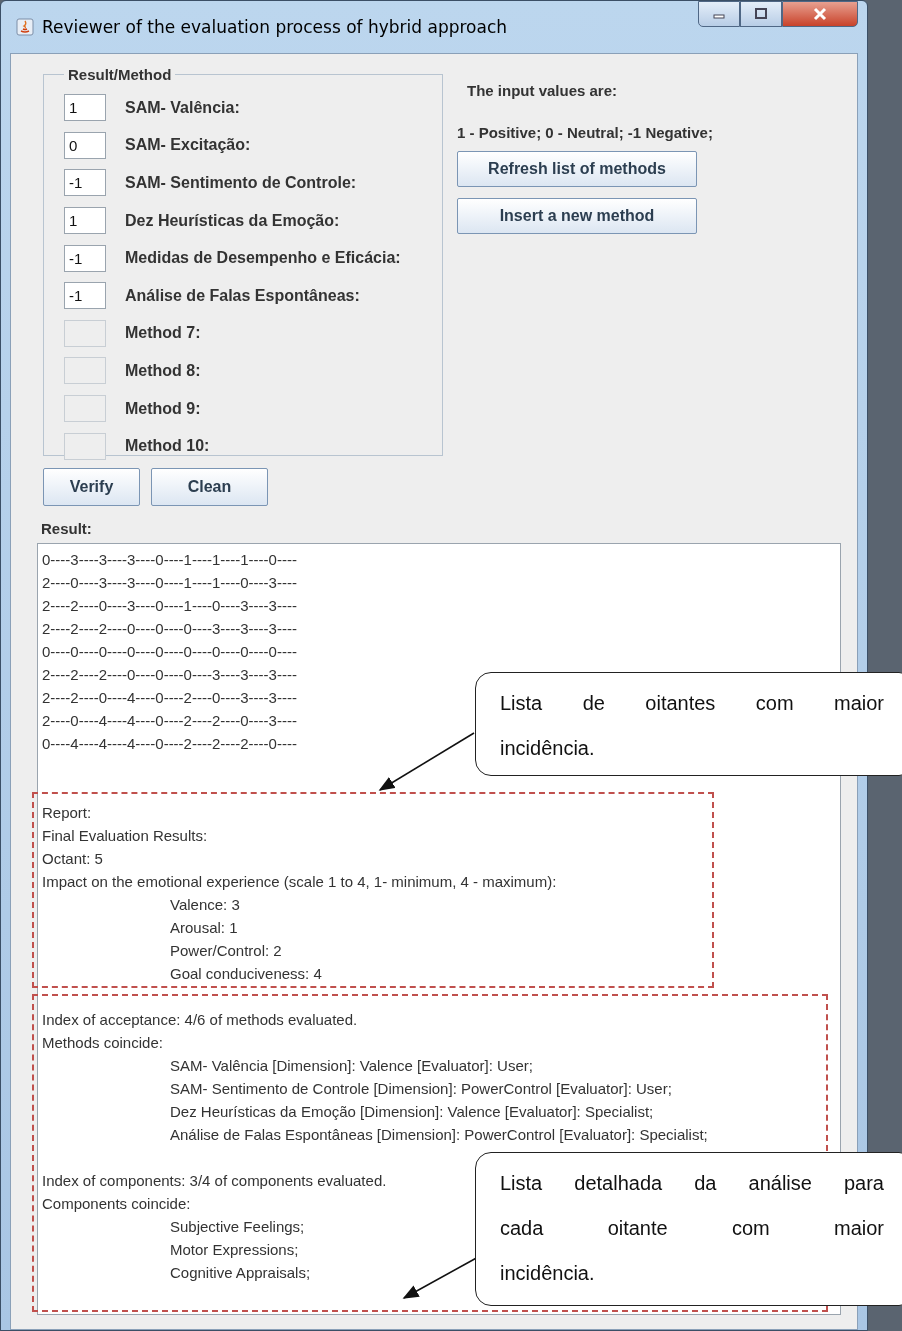 The height and width of the screenshot is (1331, 902). What do you see at coordinates (420, 1089) in the screenshot?
I see `result-line: SAM- Sentimento de Controle [Dimension]: PowerControl [Evaluator]: User;` at bounding box center [420, 1089].